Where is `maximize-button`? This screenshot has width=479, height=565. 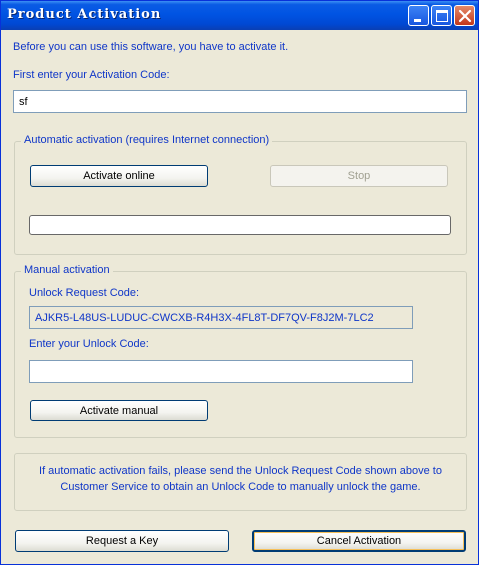 maximize-button is located at coordinates (441, 15).